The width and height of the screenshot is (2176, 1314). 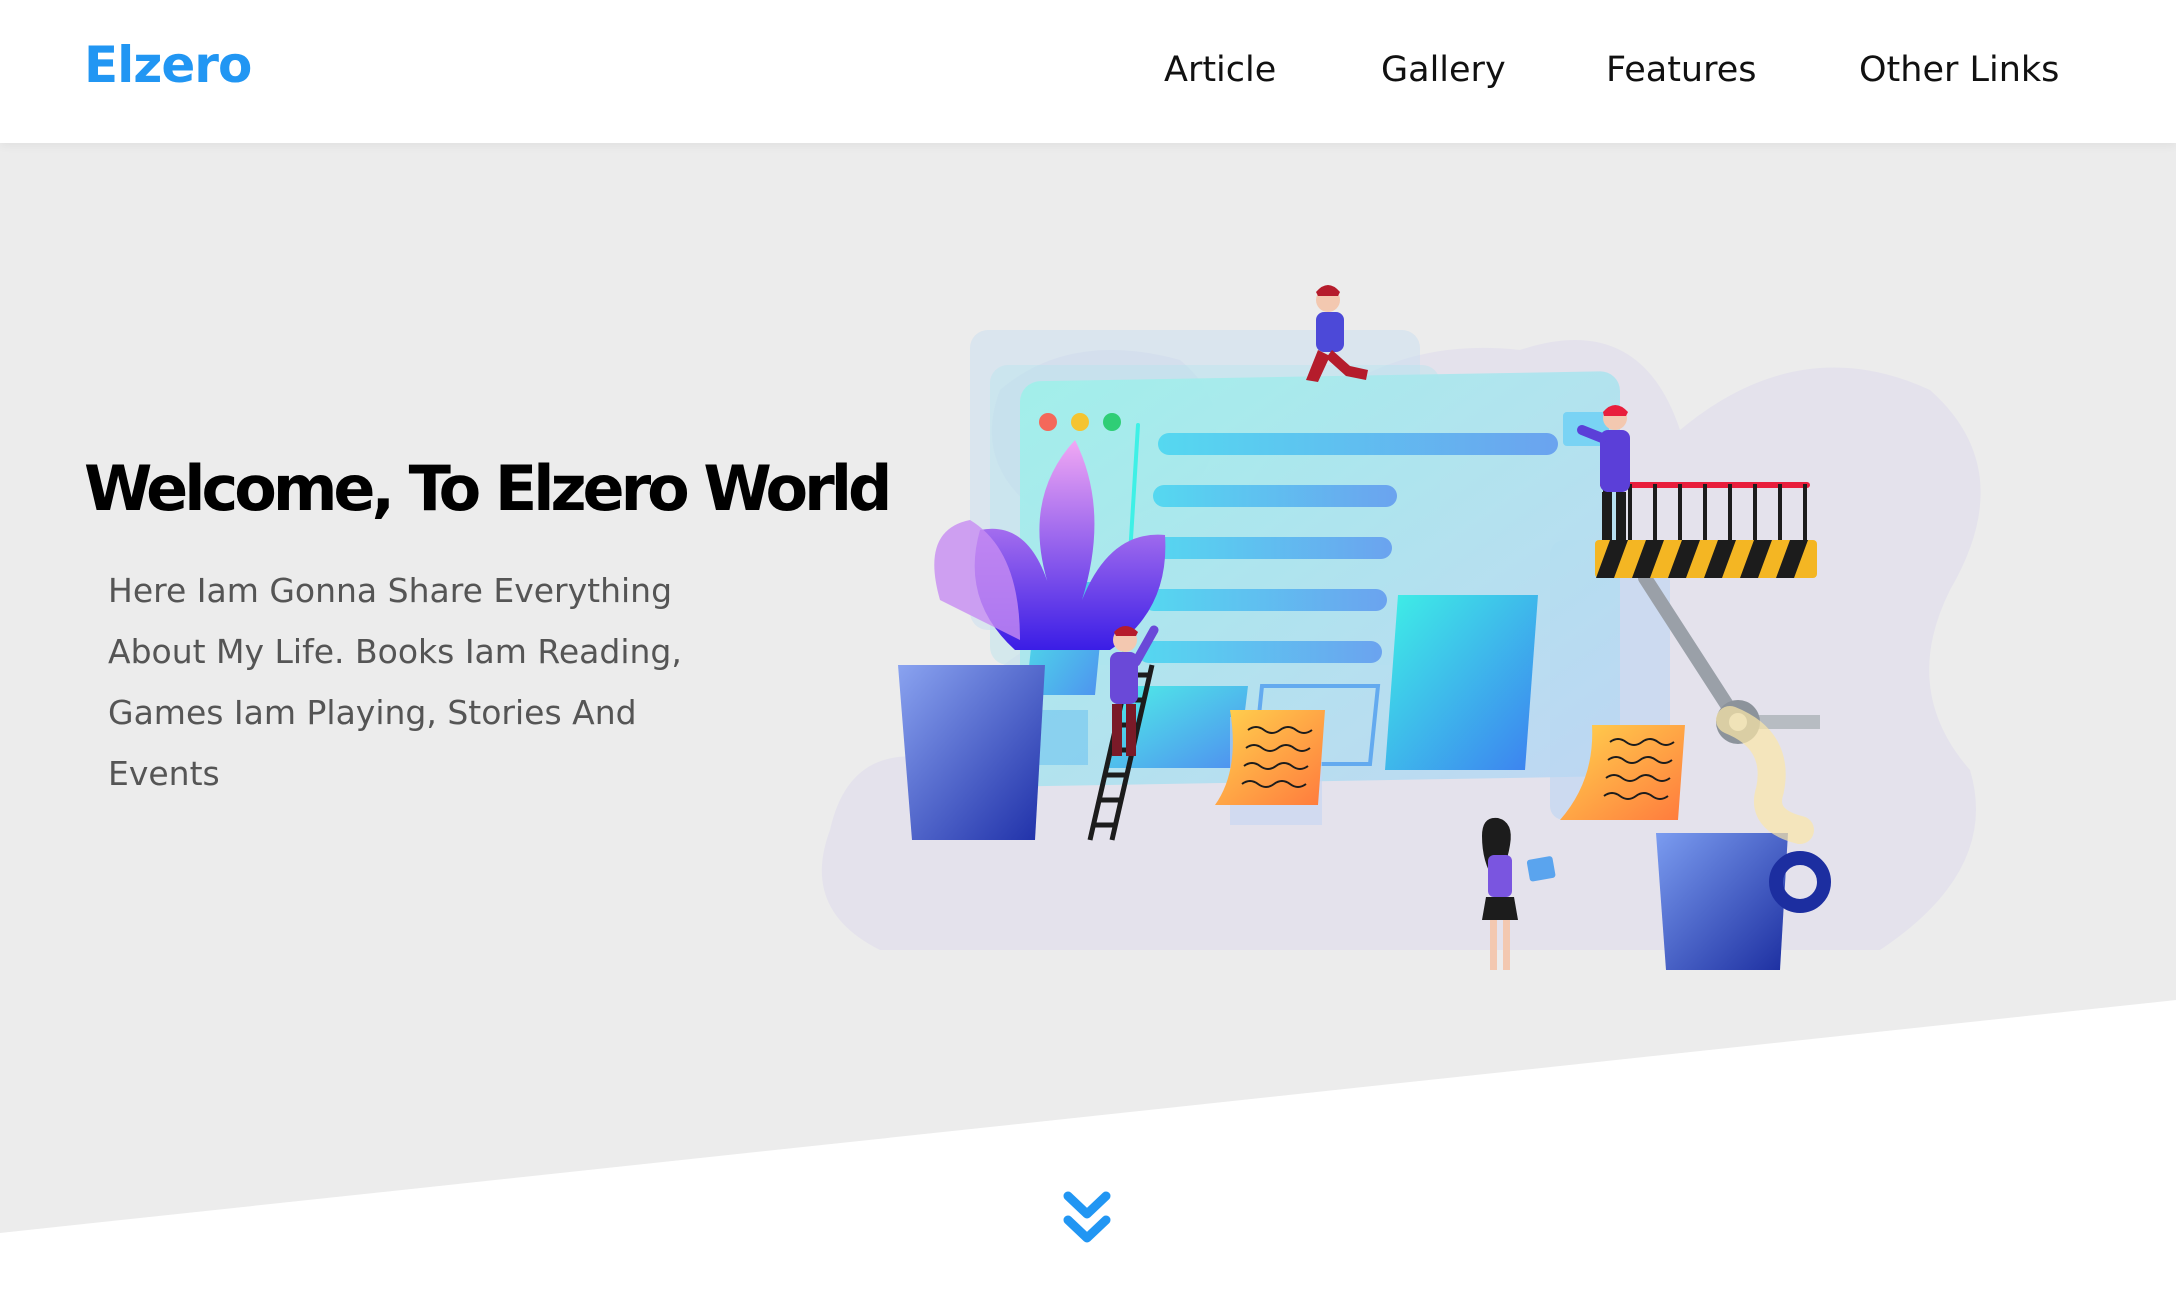 I want to click on nav-link-other-links: Other Links, so click(x=1959, y=70).